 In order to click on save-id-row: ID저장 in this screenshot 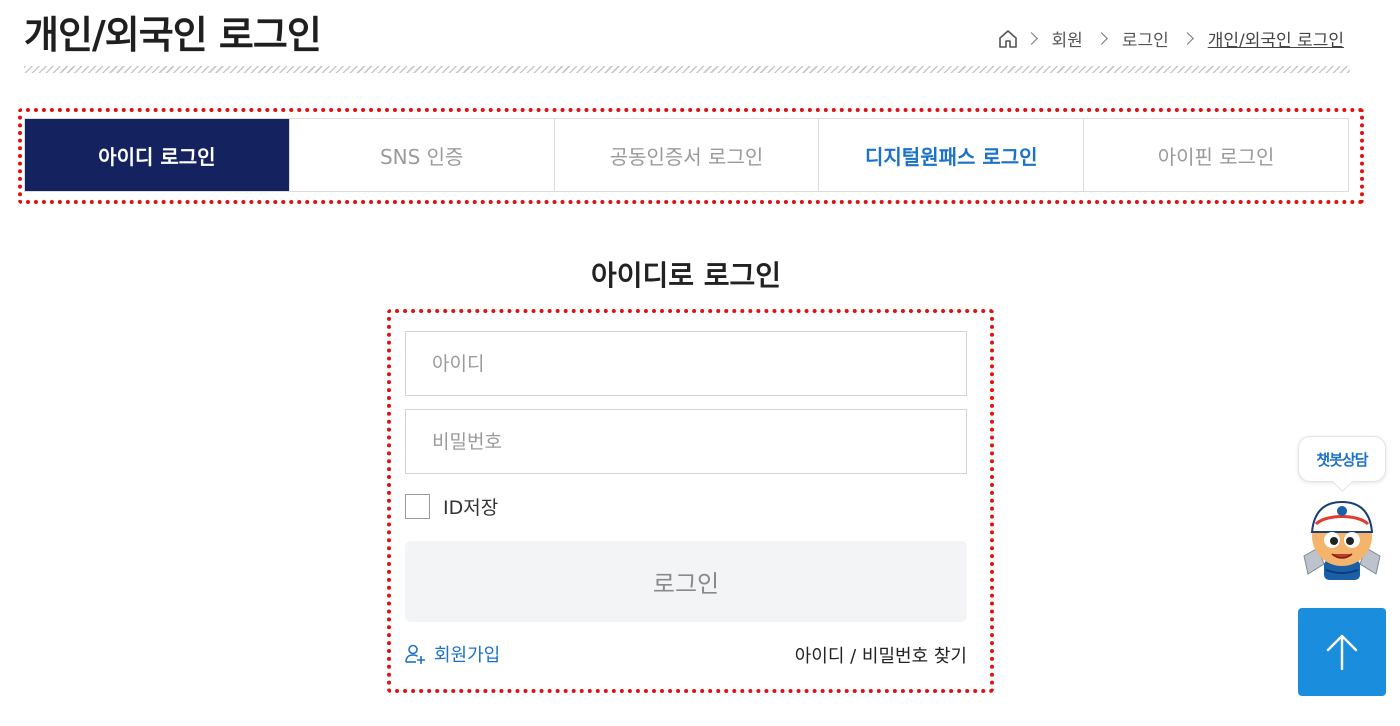, I will do `click(451, 506)`.